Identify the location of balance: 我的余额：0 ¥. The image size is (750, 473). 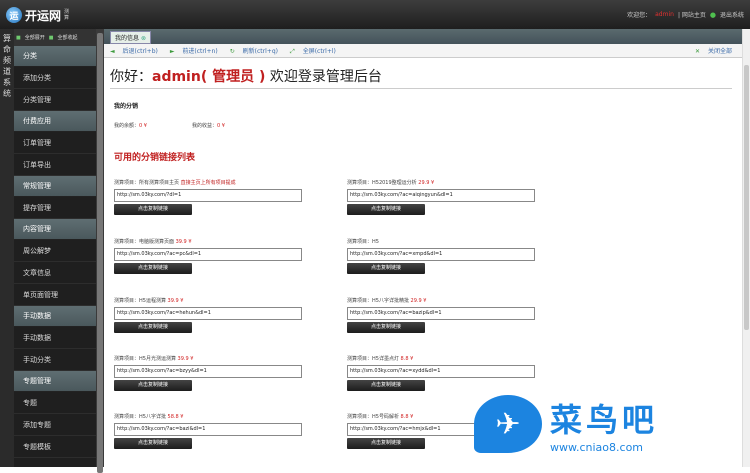
(130, 125).